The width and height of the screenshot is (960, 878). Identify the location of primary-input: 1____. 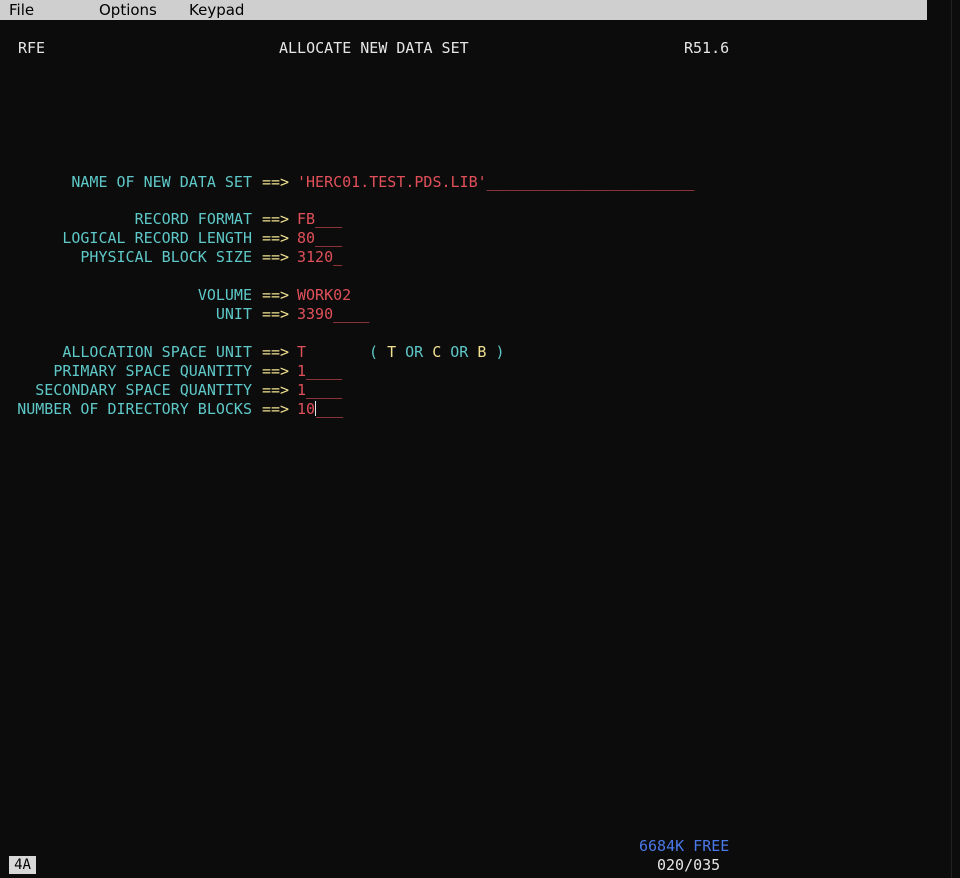
(319, 371).